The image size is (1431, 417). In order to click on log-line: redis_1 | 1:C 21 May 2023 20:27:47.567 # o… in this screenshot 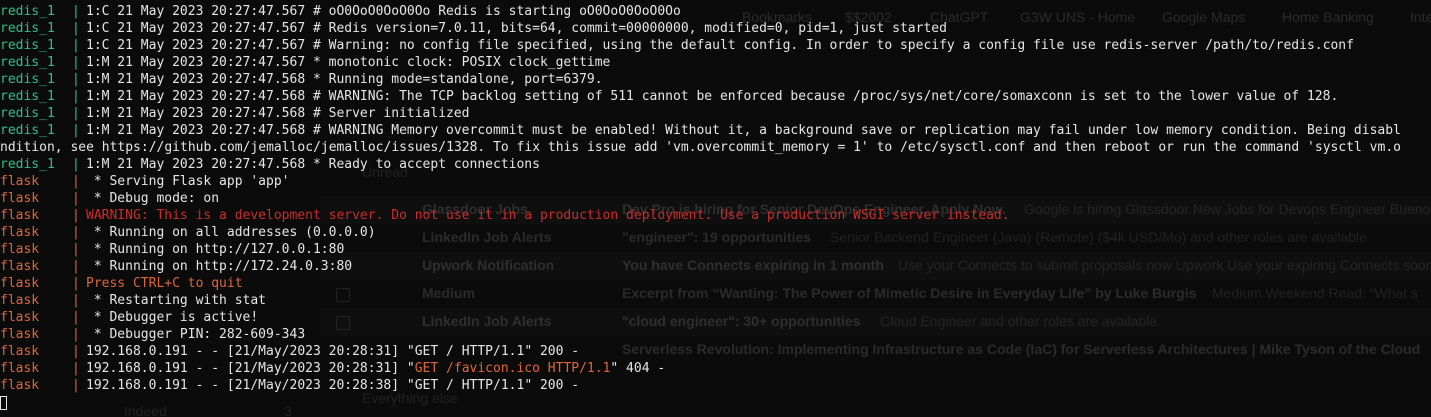, I will do `click(715, 11)`.